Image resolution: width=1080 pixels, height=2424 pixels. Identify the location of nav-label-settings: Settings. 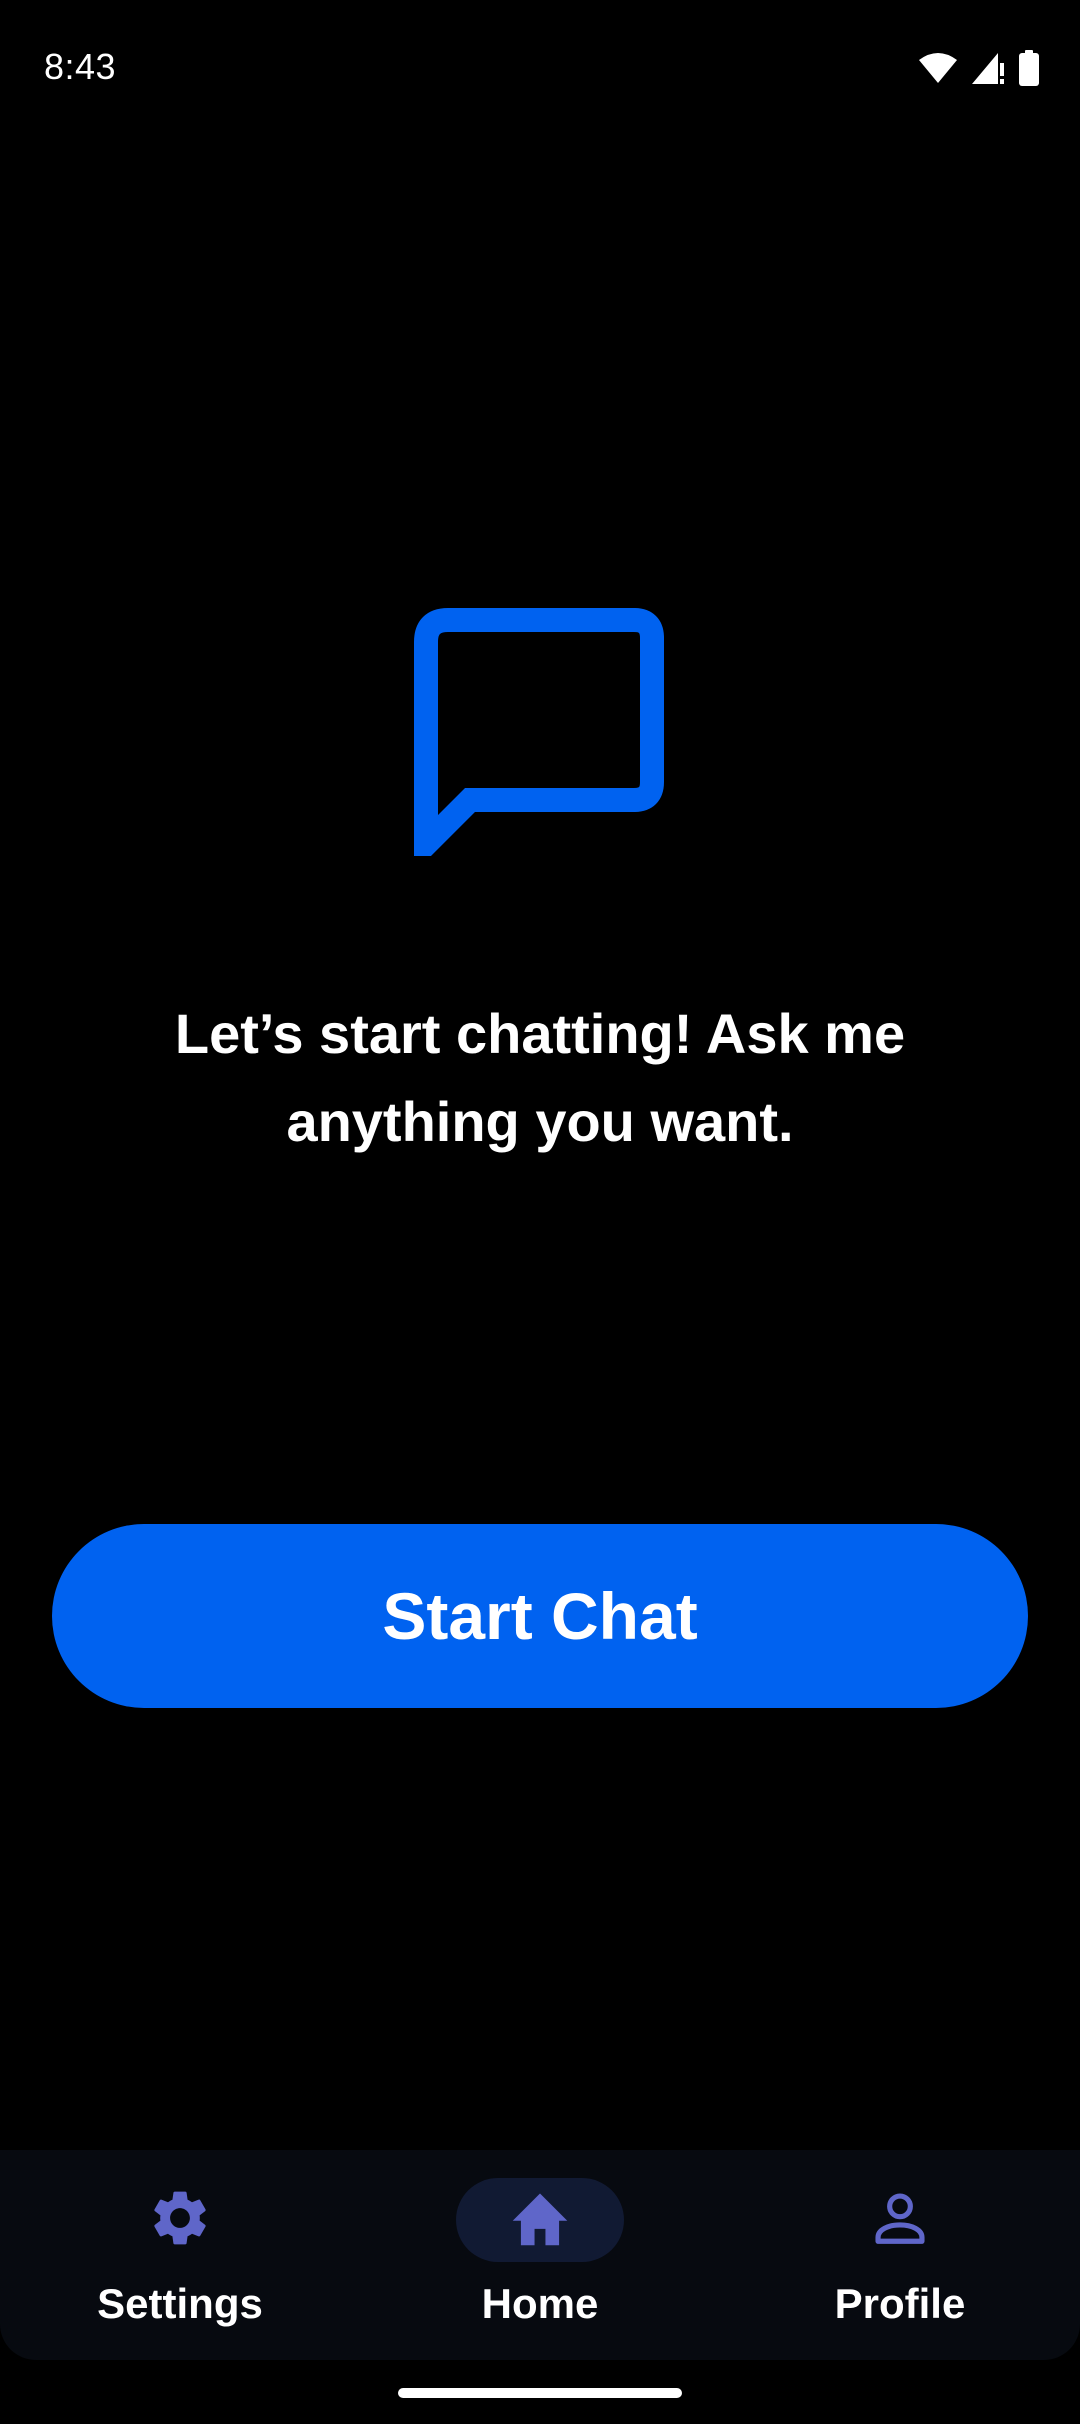
(180, 2303).